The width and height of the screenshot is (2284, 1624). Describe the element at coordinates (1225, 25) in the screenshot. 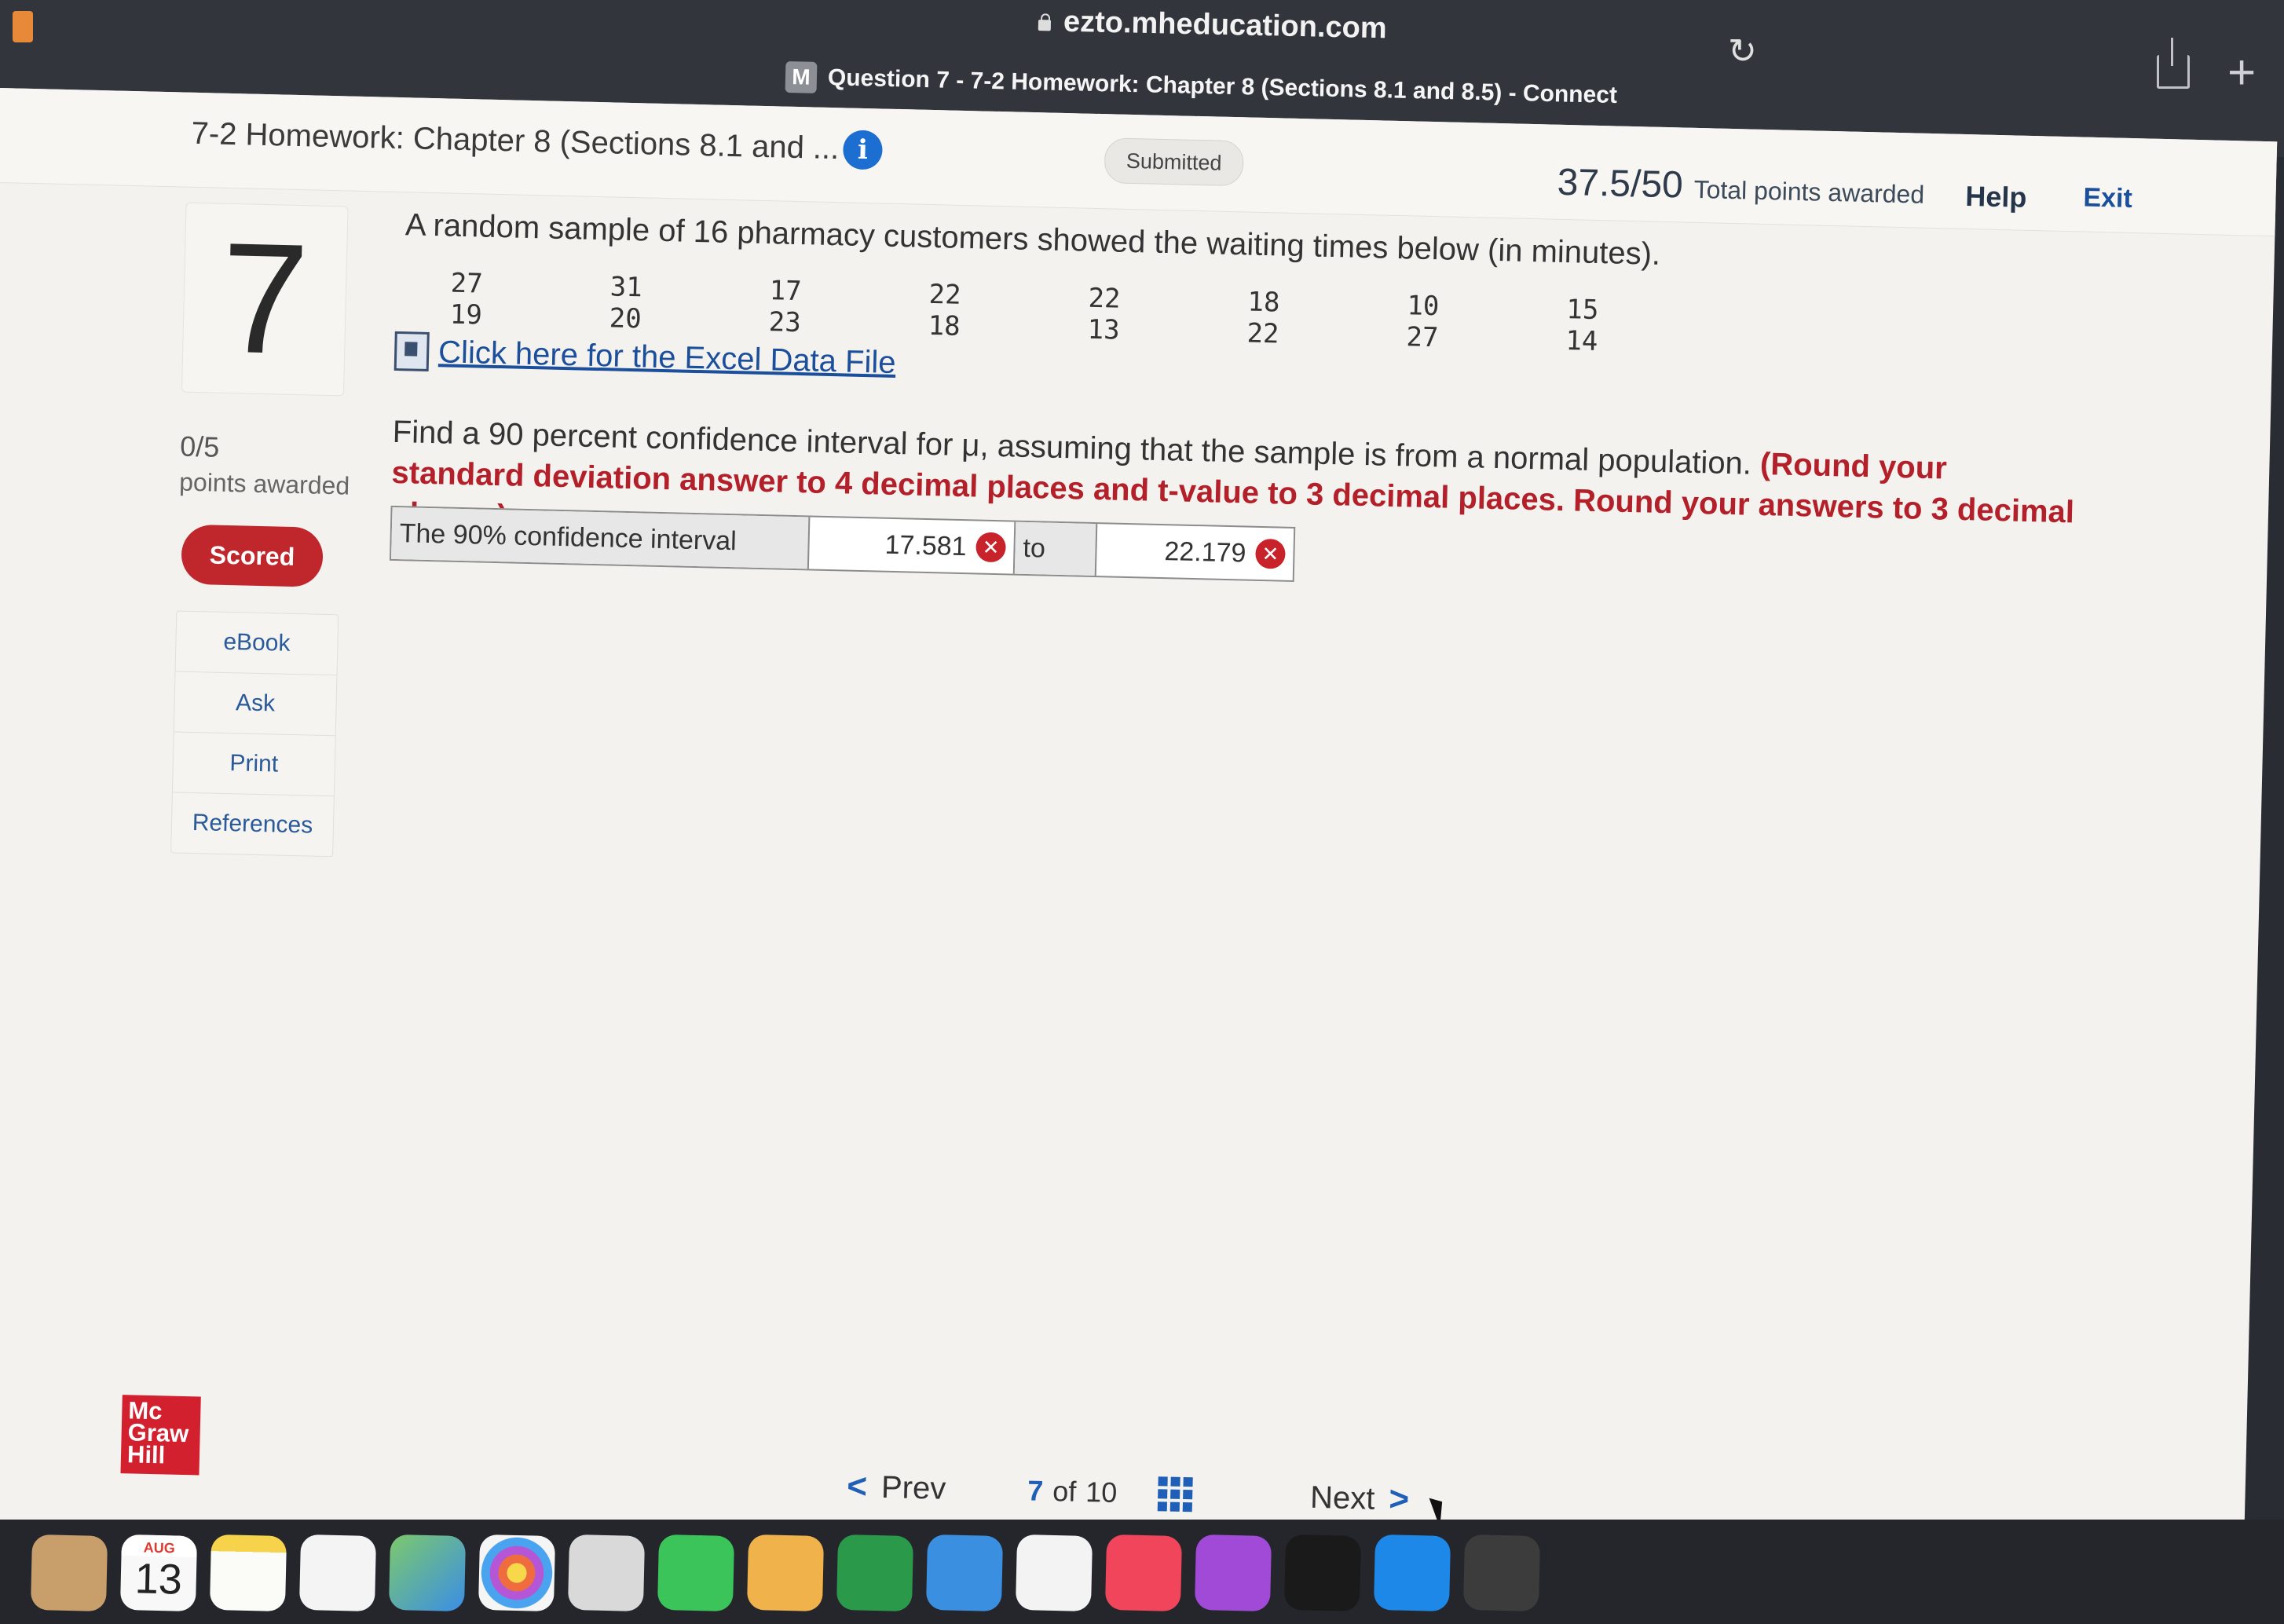

I see `url-text: ezto.mheducation.com` at that location.